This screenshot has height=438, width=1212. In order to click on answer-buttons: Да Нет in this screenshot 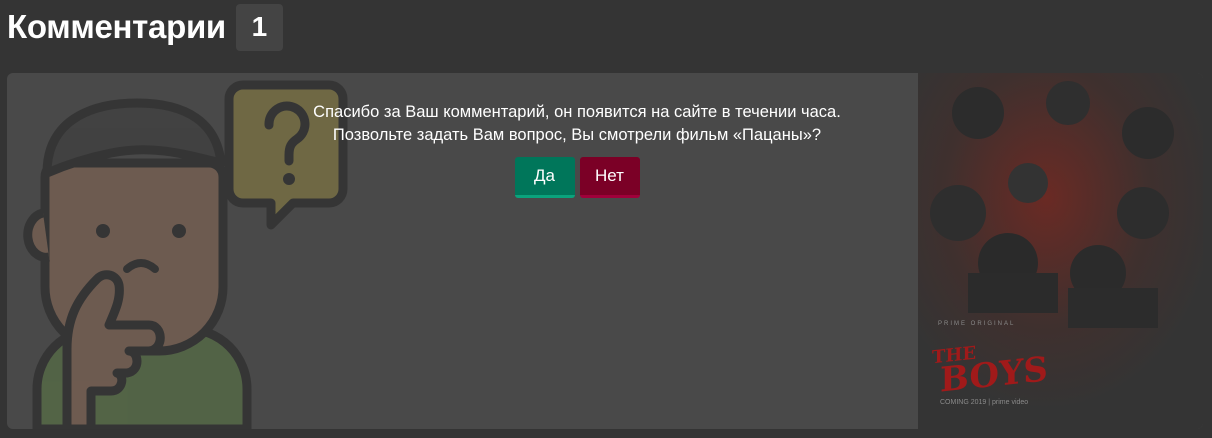, I will do `click(577, 177)`.